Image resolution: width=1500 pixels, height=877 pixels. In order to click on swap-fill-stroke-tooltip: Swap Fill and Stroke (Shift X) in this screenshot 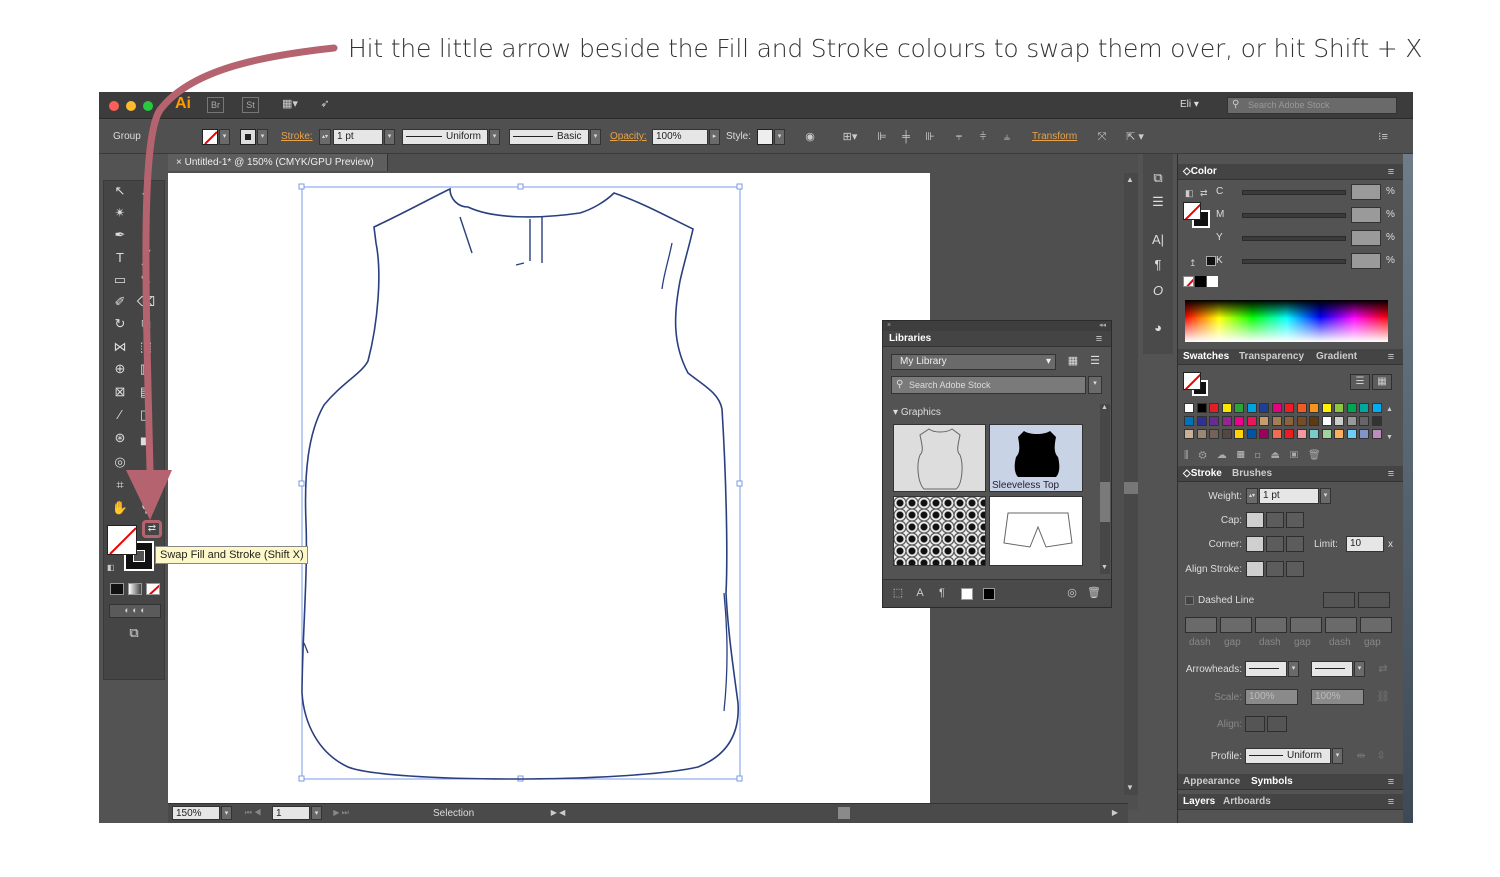, I will do `click(231, 555)`.